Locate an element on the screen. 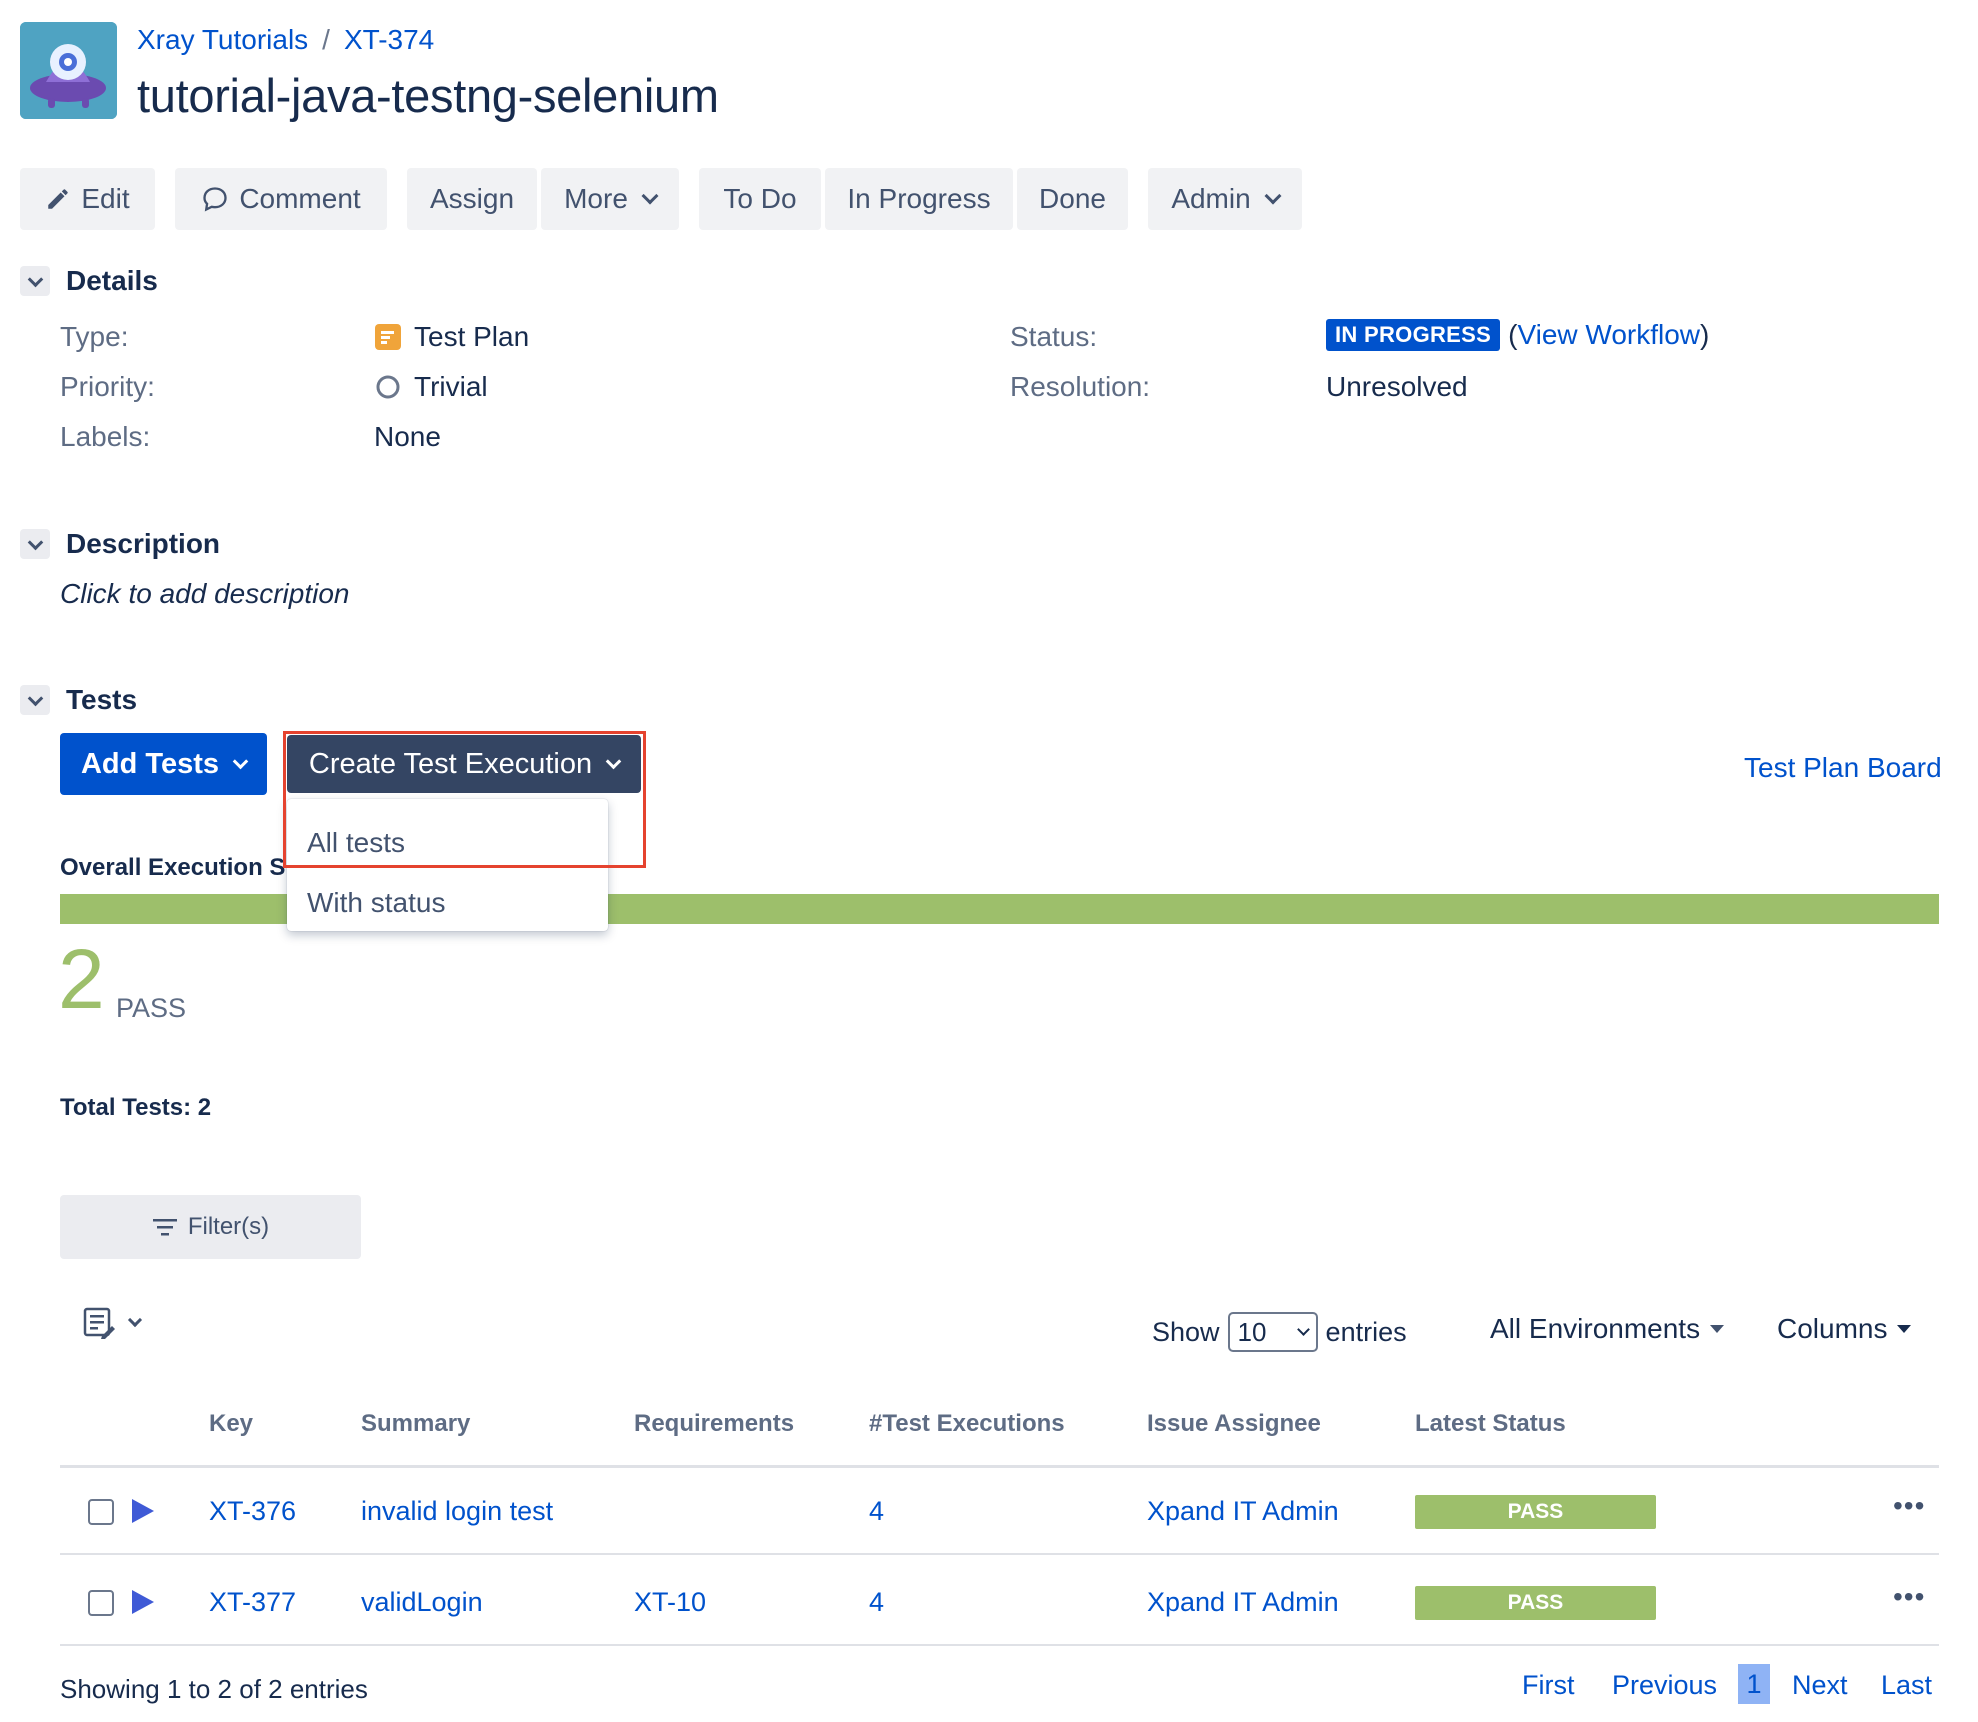 The height and width of the screenshot is (1722, 1978). filter-button: Filter(s) is located at coordinates (210, 1227).